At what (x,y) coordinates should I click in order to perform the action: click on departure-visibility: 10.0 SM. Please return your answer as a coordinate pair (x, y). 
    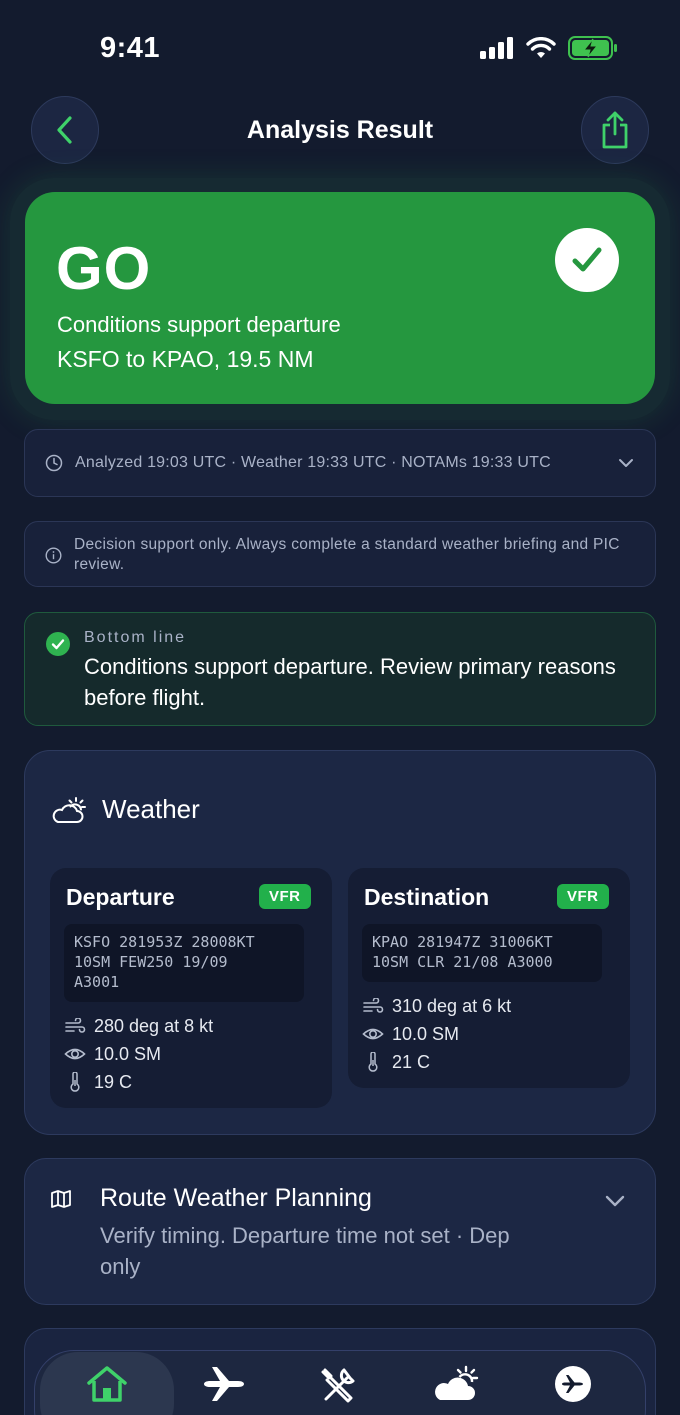
    Looking at the image, I should click on (112, 1054).